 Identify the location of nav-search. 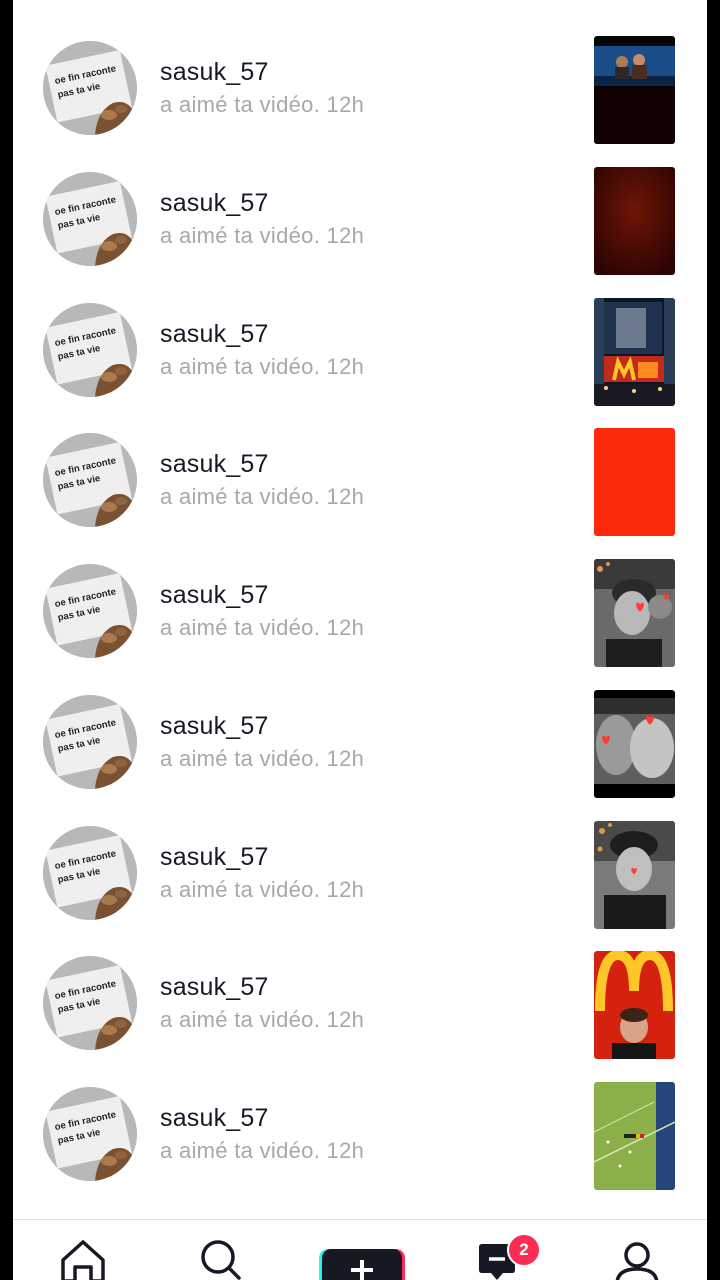
(221, 1250).